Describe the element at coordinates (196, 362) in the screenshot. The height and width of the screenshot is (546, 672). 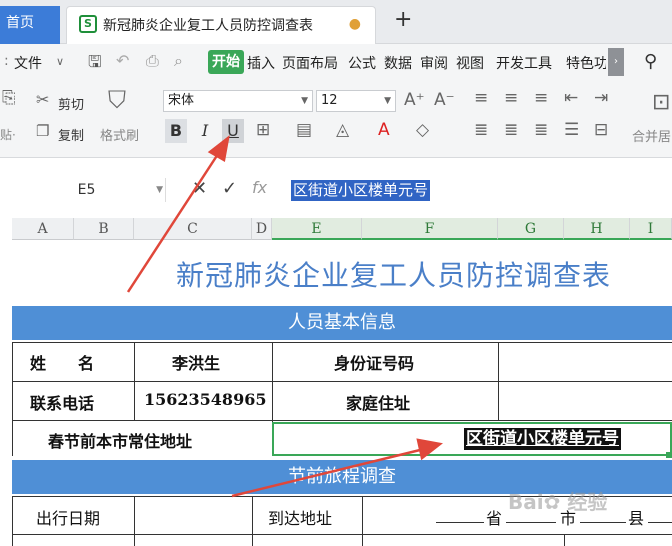
I see `value-name: 李洪生` at that location.